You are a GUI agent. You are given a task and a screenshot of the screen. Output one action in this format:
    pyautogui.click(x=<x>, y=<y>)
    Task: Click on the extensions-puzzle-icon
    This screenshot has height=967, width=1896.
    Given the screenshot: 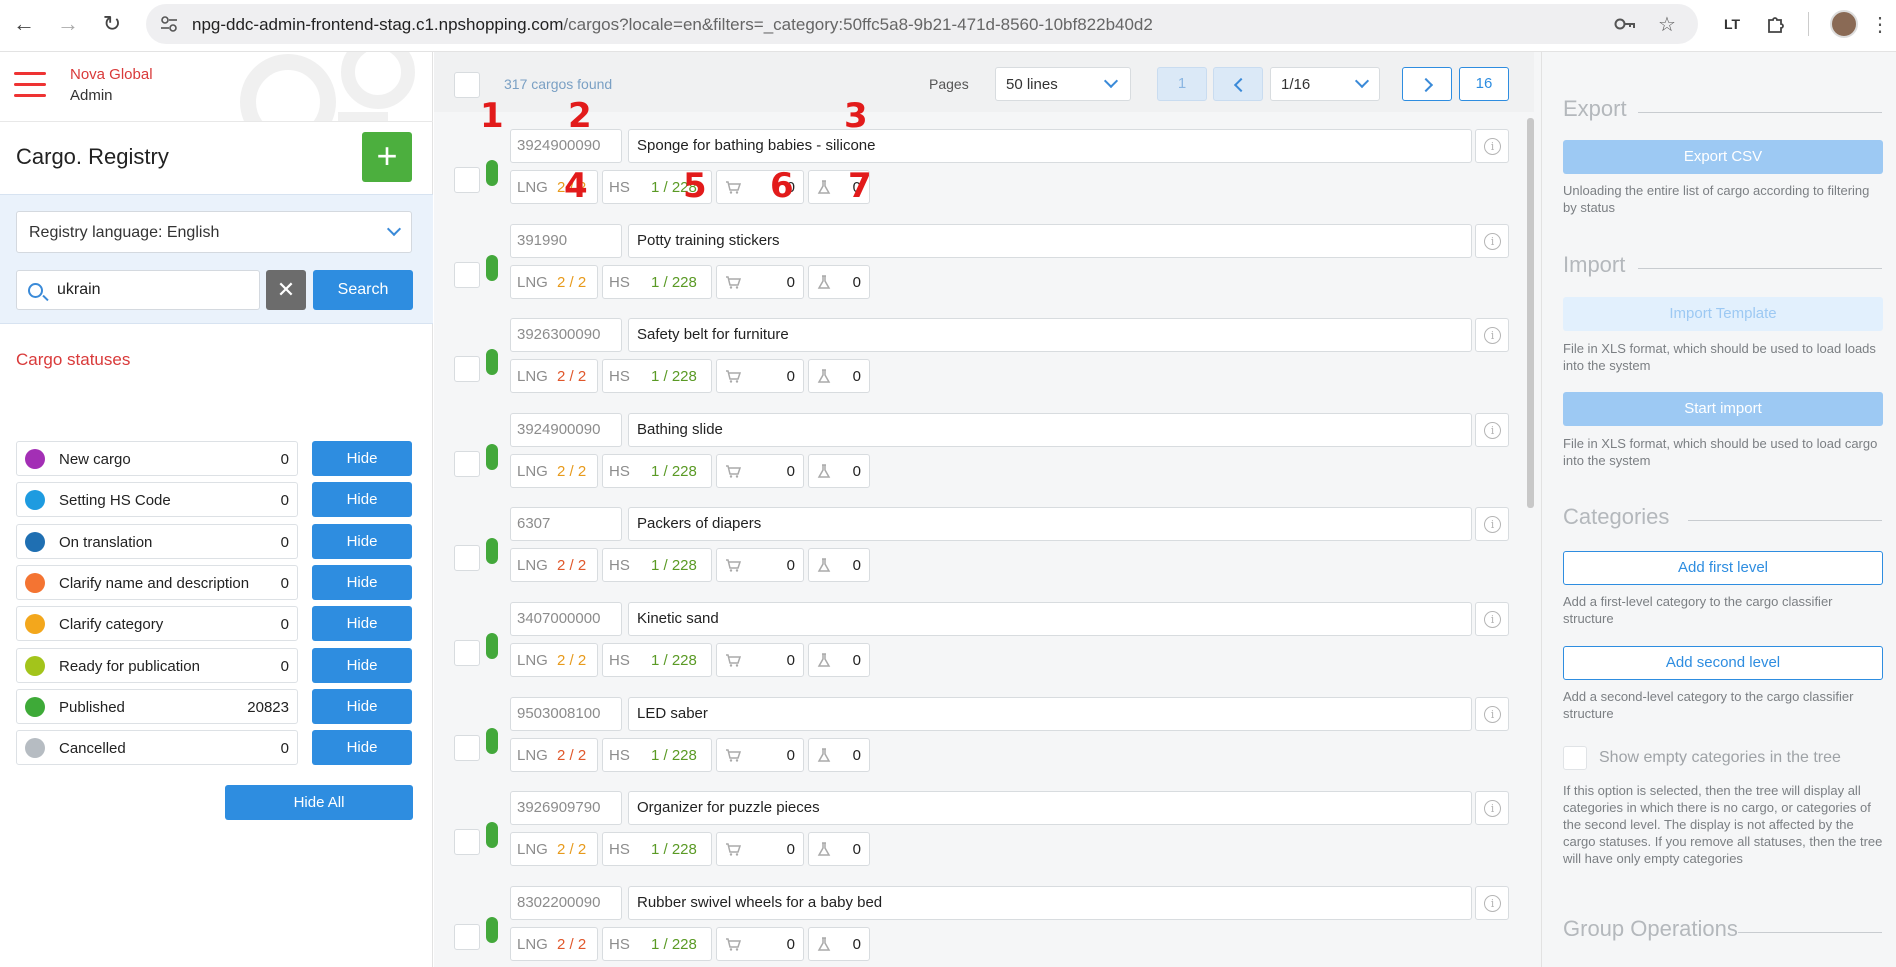 What is the action you would take?
    pyautogui.click(x=1776, y=24)
    